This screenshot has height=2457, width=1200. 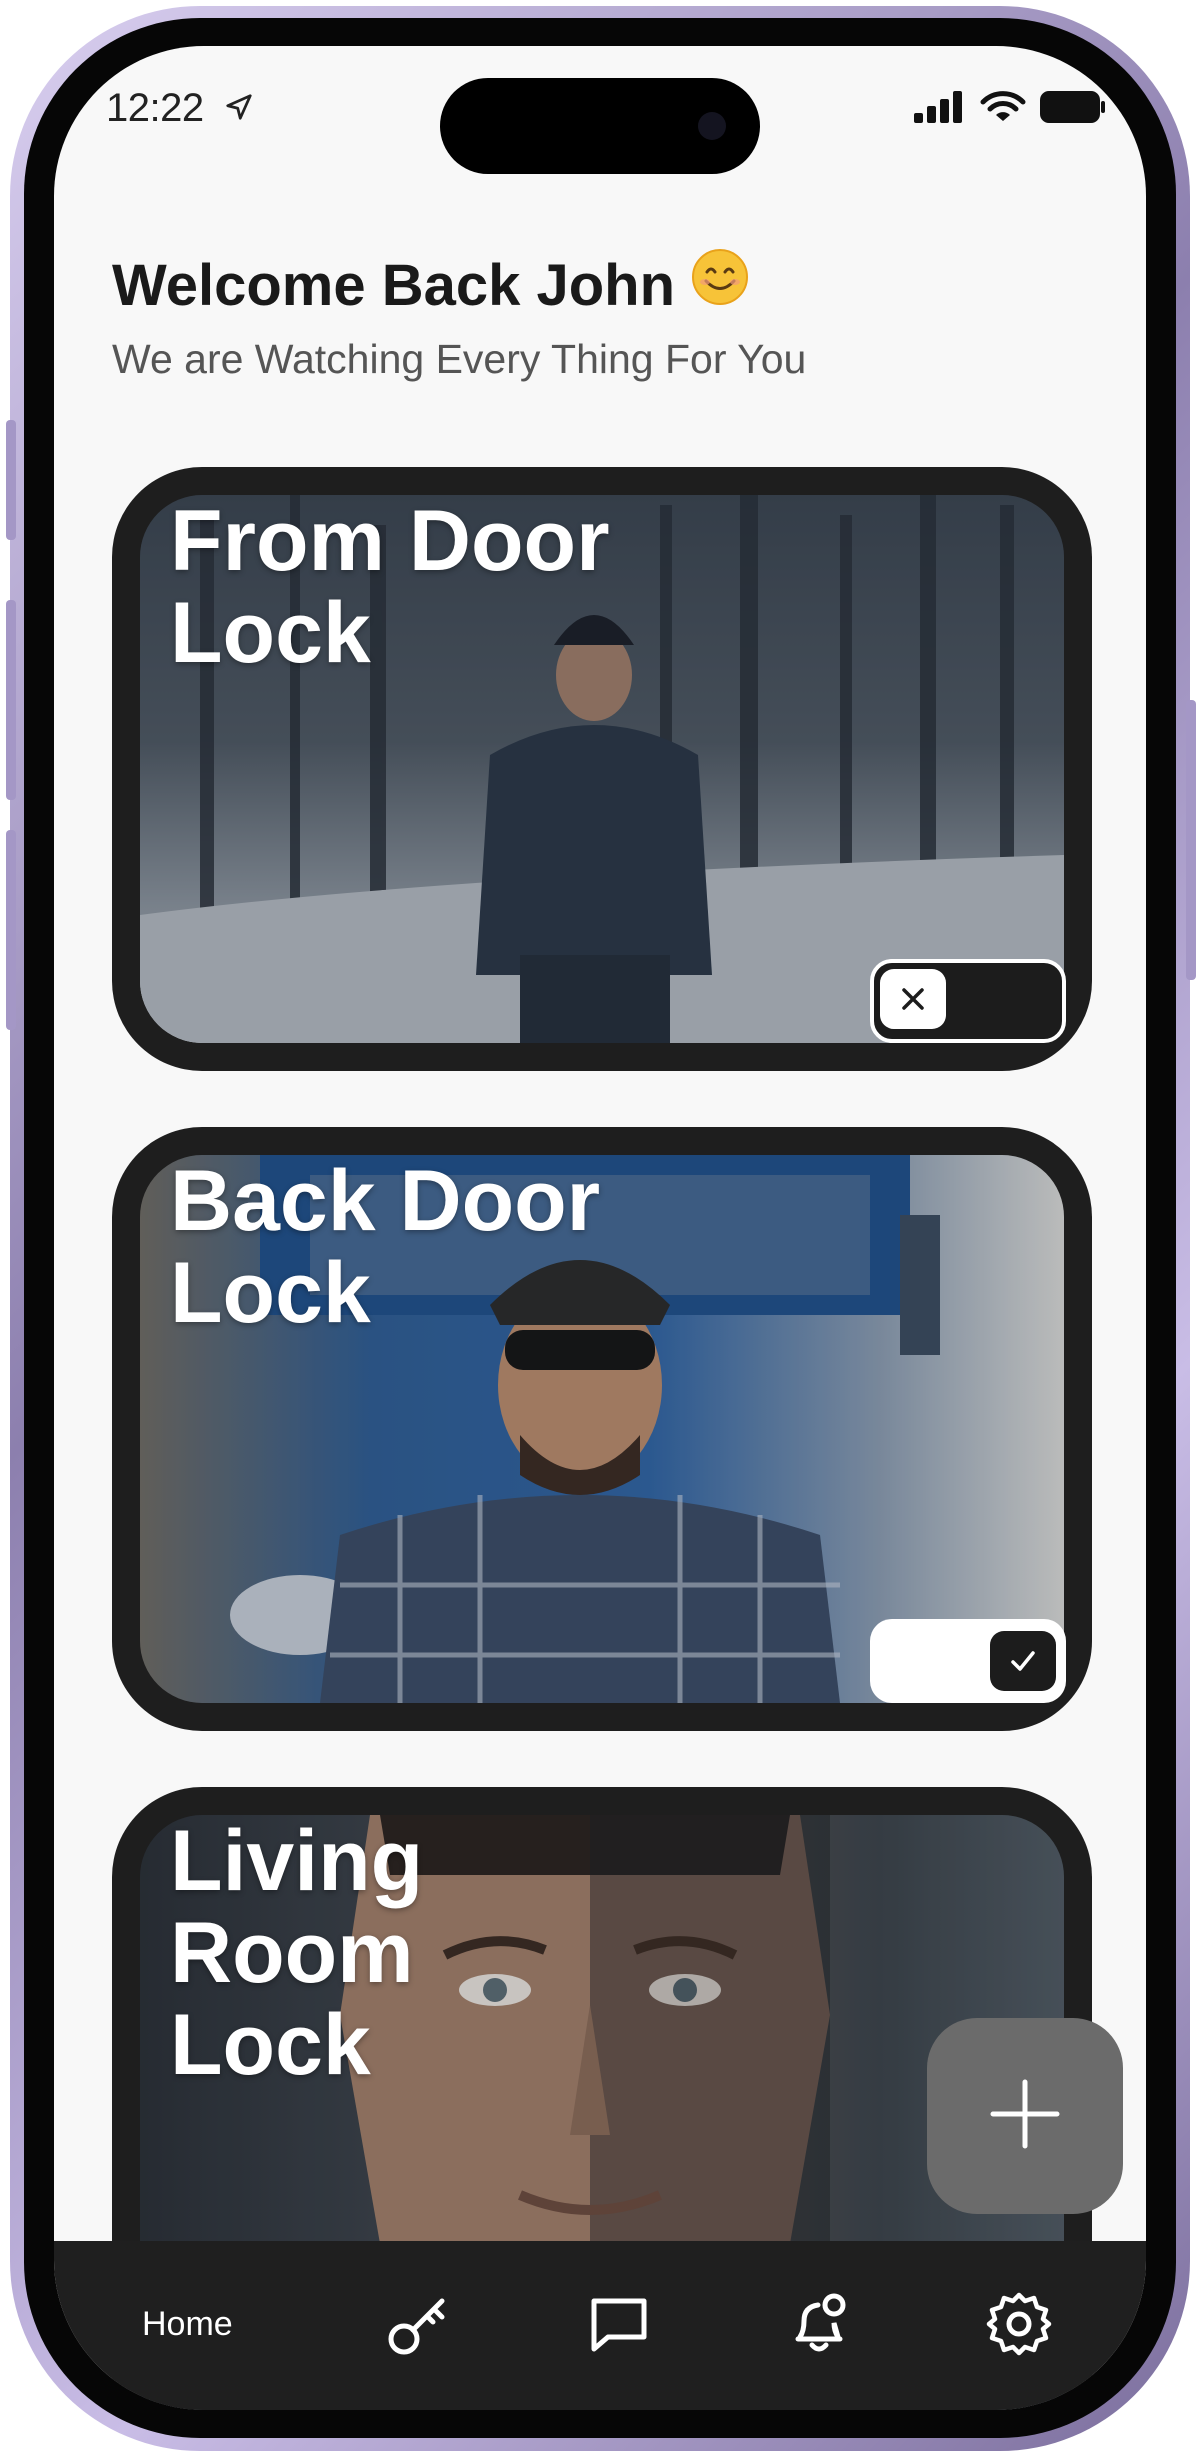 I want to click on action-button, so click(x=11, y=480).